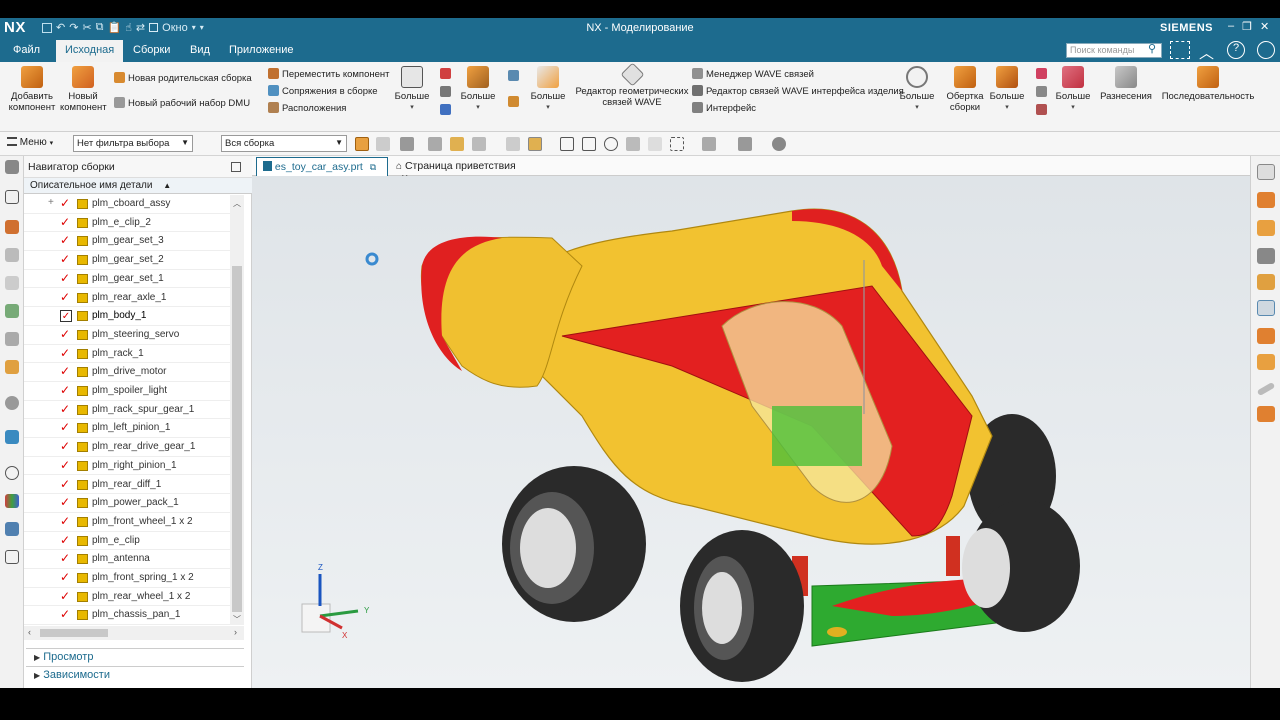  What do you see at coordinates (12, 227) in the screenshot?
I see `assembly-navigator-icon` at bounding box center [12, 227].